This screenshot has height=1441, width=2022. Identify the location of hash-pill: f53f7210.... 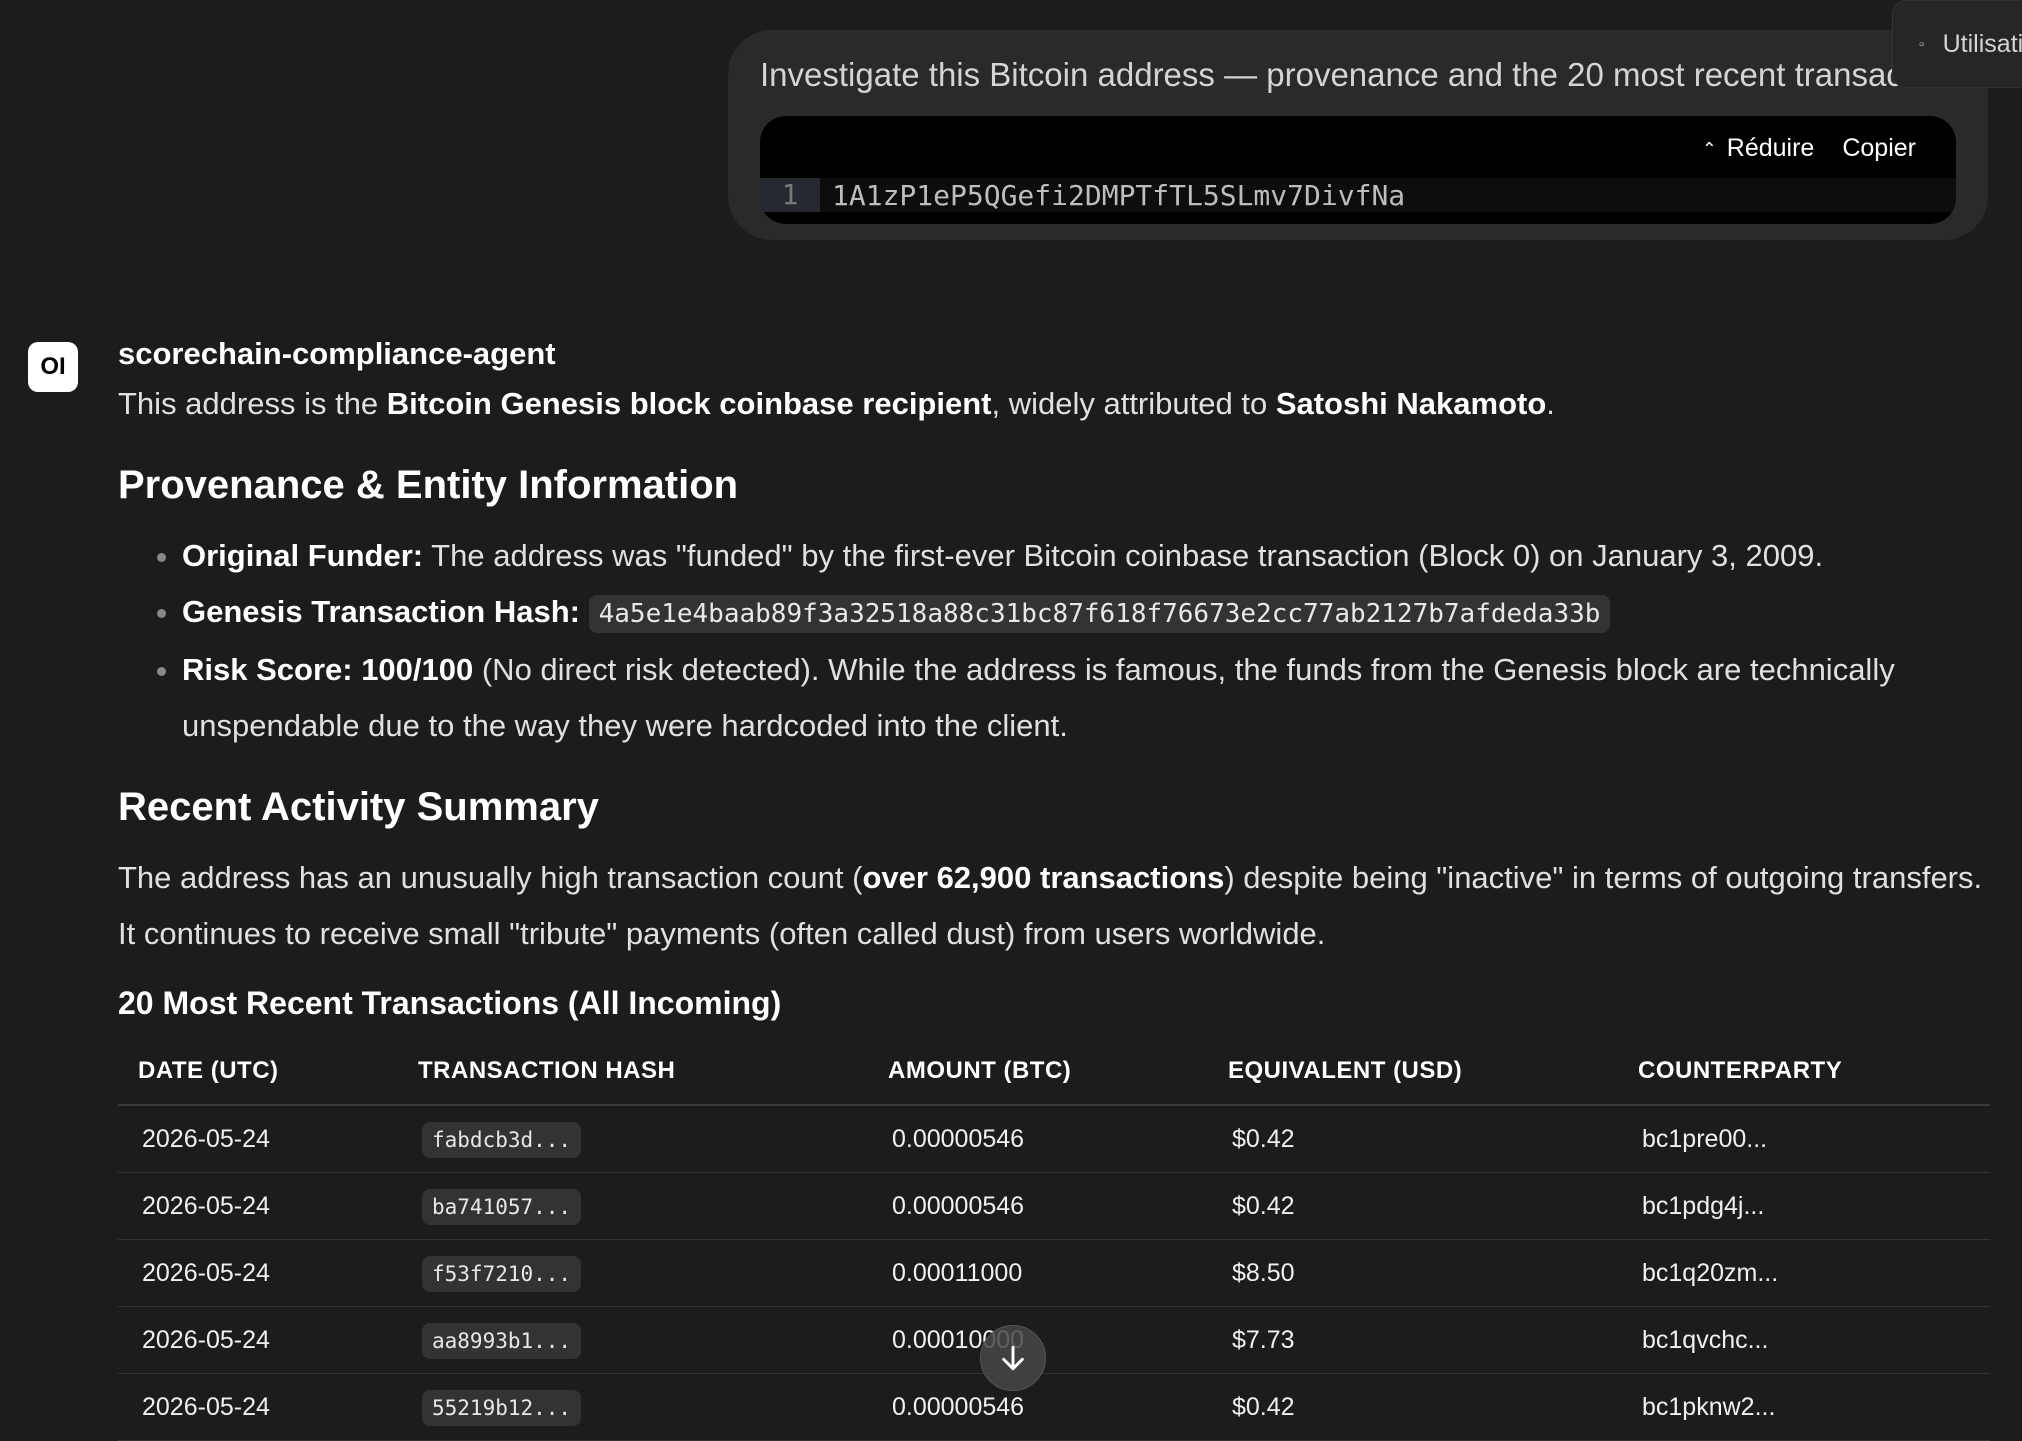
(502, 1273).